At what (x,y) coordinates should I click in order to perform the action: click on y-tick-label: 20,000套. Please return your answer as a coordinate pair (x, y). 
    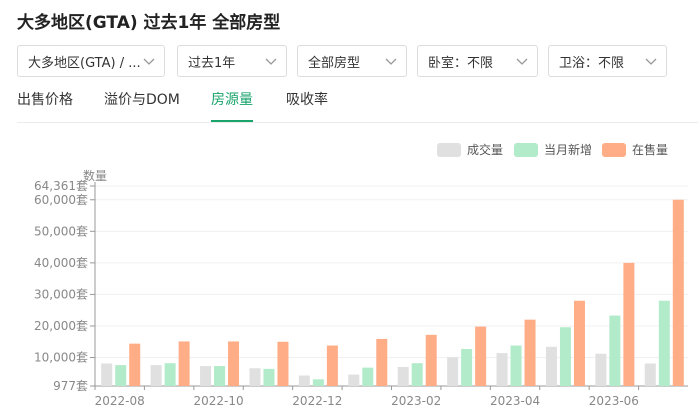
    Looking at the image, I should click on (61, 326).